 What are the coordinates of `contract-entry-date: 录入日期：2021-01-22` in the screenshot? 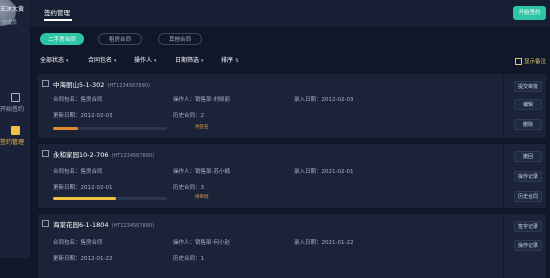 It's located at (324, 243).